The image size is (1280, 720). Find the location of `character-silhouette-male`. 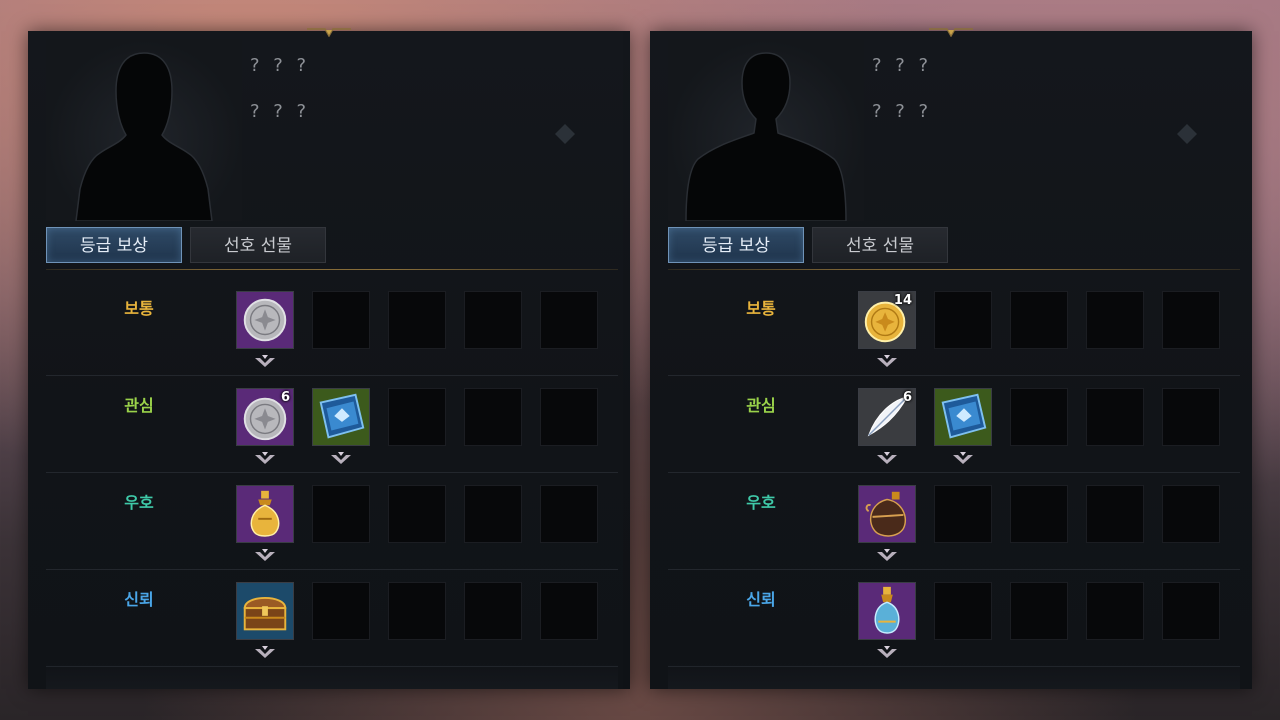

character-silhouette-male is located at coordinates (766, 130).